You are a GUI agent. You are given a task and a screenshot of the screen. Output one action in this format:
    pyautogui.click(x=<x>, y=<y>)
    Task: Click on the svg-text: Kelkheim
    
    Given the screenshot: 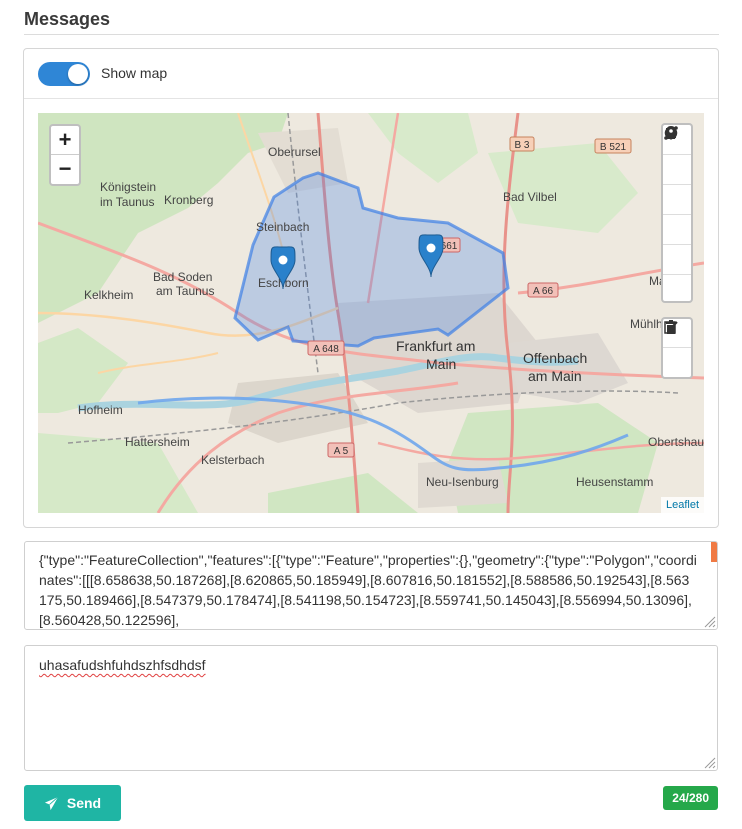 What is the action you would take?
    pyautogui.click(x=108, y=295)
    